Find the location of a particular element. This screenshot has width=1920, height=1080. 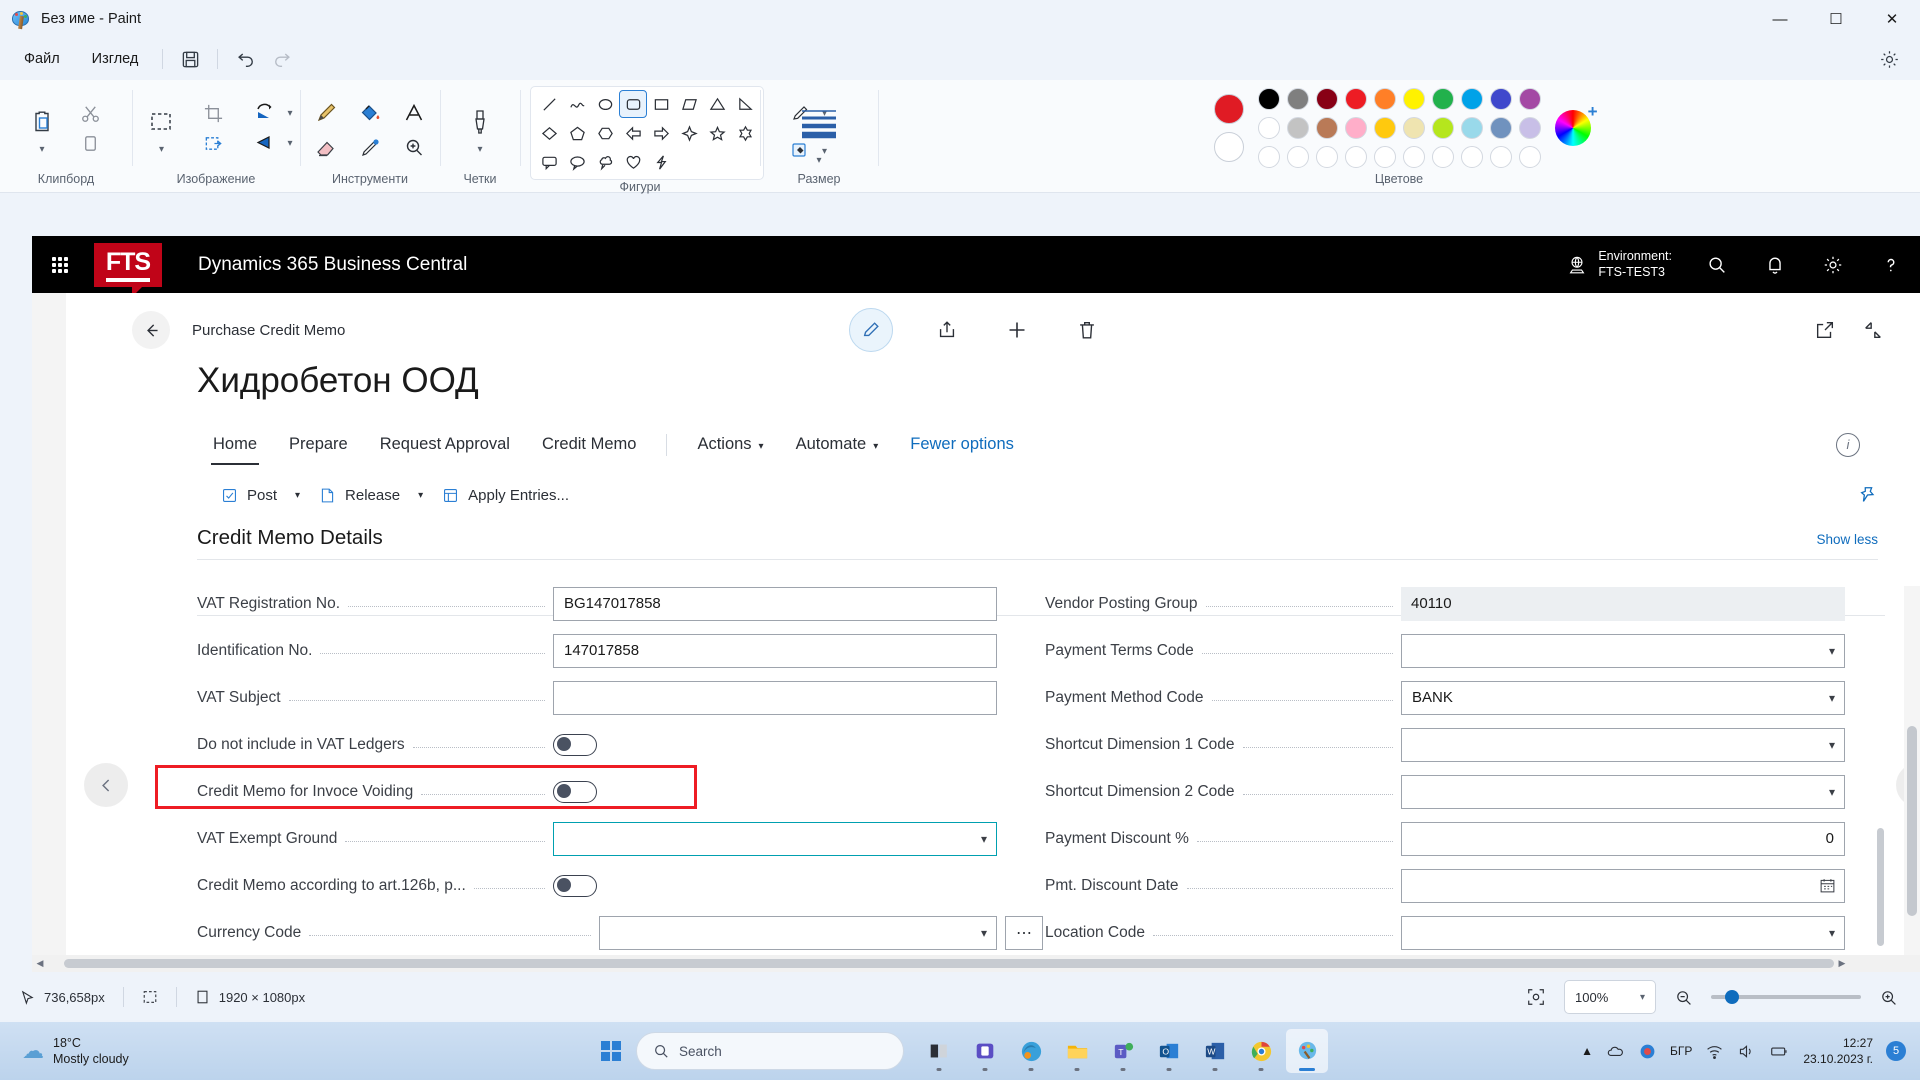

notification-badge: 5 is located at coordinates (1896, 1051).